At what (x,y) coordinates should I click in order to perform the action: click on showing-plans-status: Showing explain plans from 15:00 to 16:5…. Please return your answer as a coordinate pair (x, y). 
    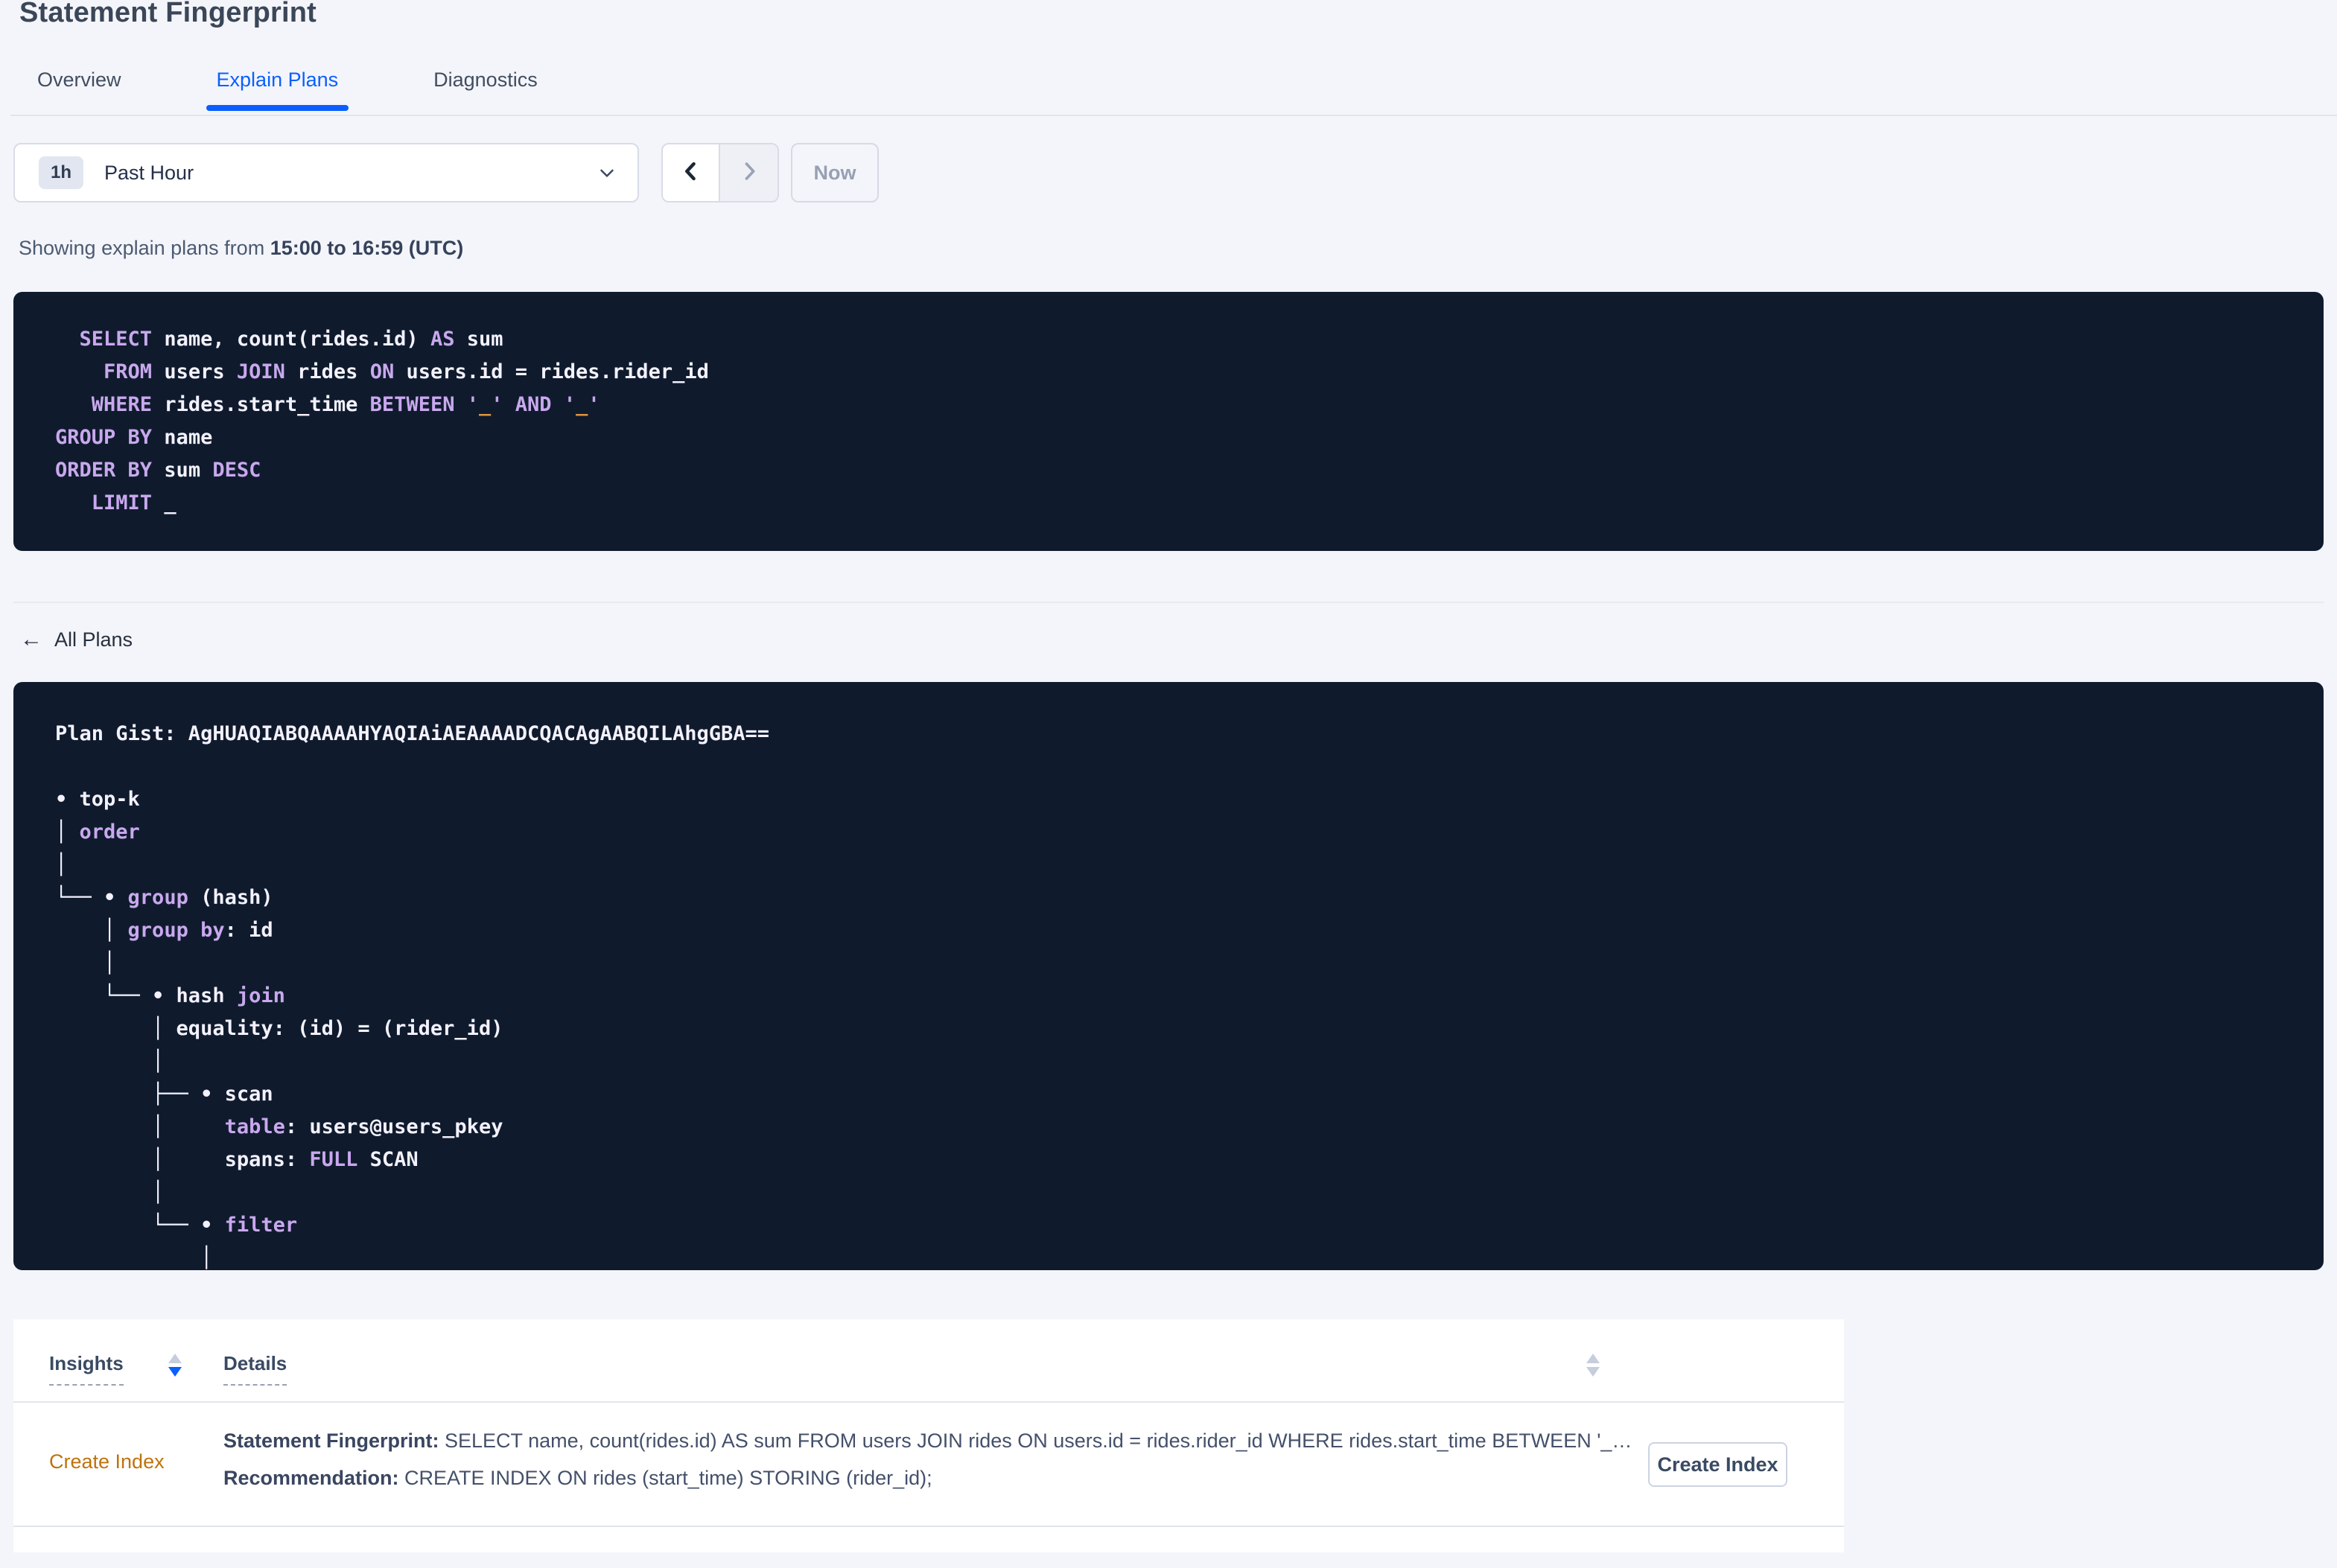
    Looking at the image, I should click on (241, 248).